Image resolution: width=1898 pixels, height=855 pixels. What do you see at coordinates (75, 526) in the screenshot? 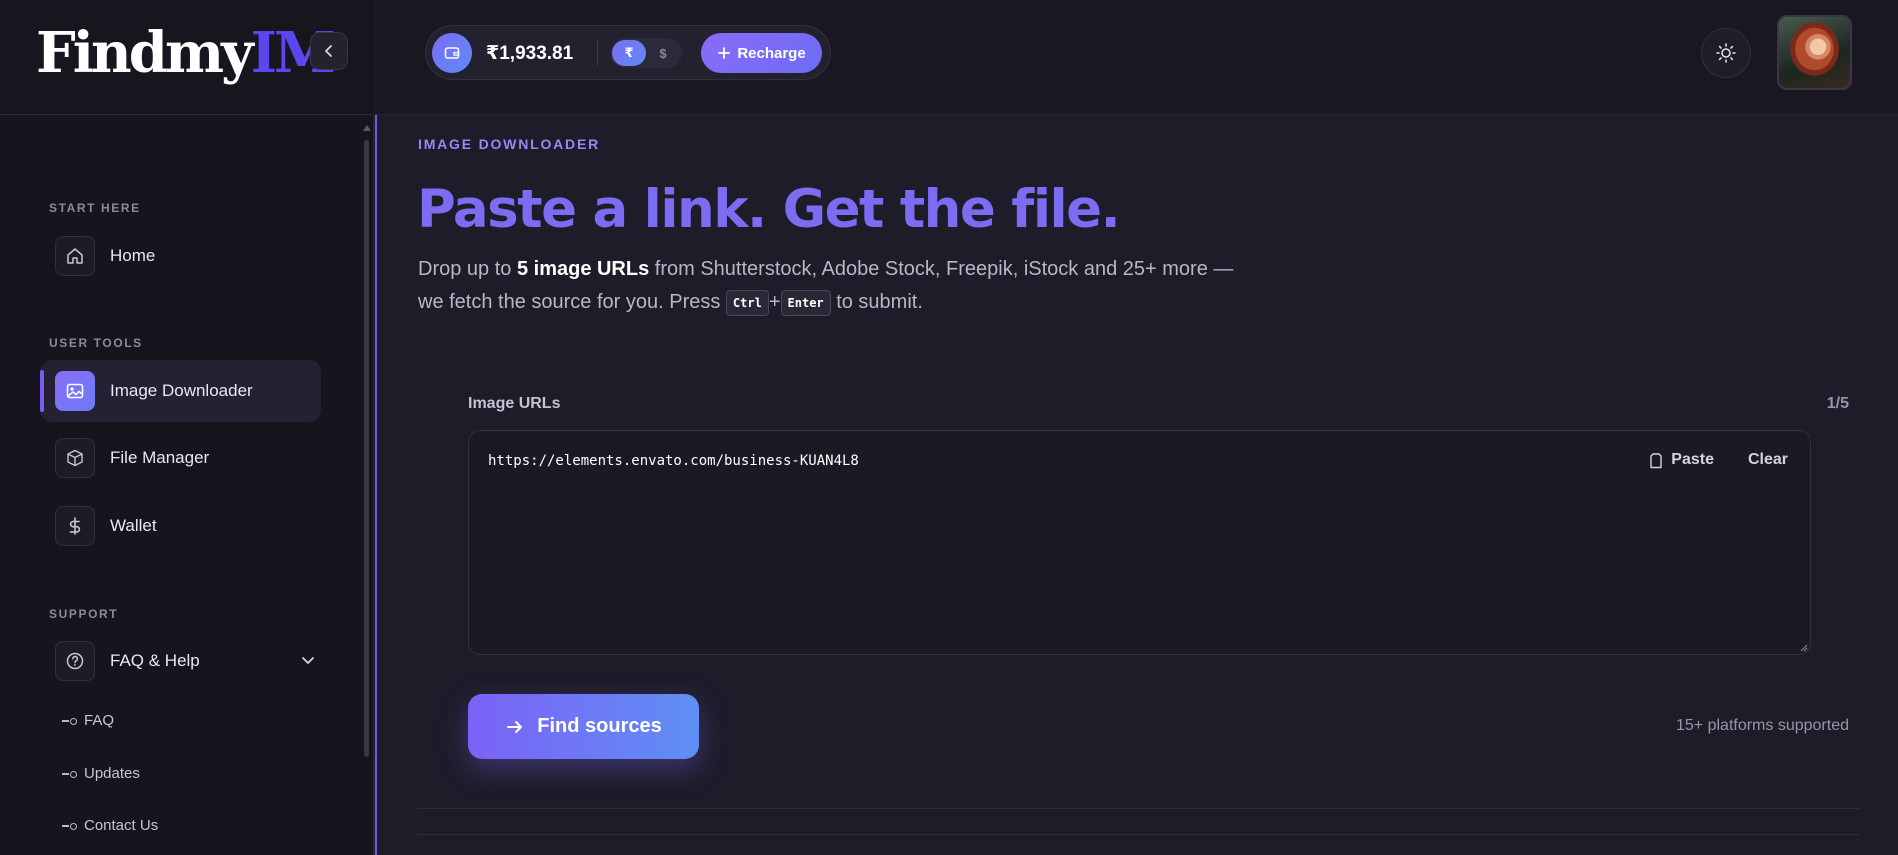
I see `dollar-icon` at bounding box center [75, 526].